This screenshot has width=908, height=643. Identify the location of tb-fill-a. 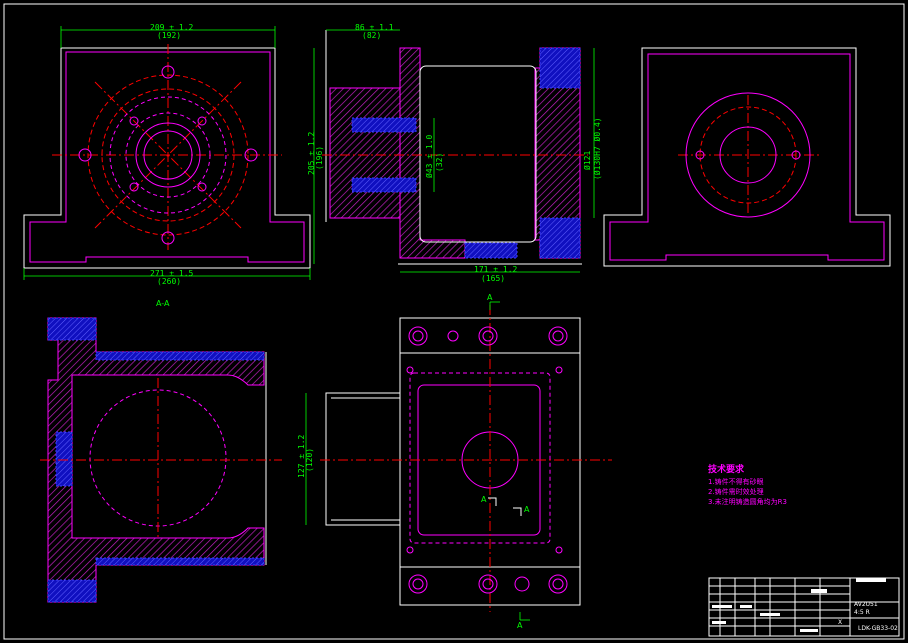
(871, 580).